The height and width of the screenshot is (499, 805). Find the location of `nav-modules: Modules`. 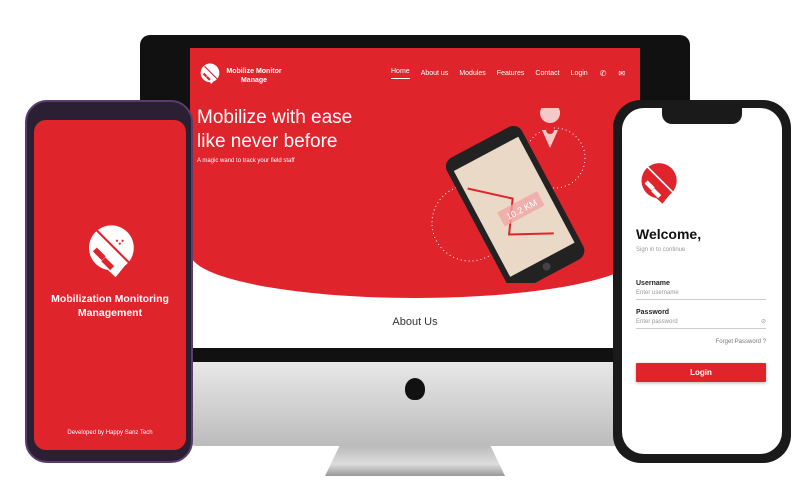

nav-modules: Modules is located at coordinates (472, 73).